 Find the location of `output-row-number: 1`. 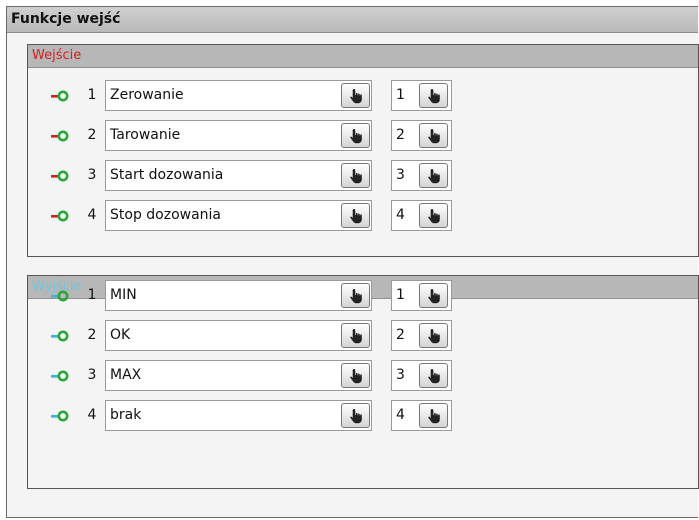

output-row-number: 1 is located at coordinates (92, 295).